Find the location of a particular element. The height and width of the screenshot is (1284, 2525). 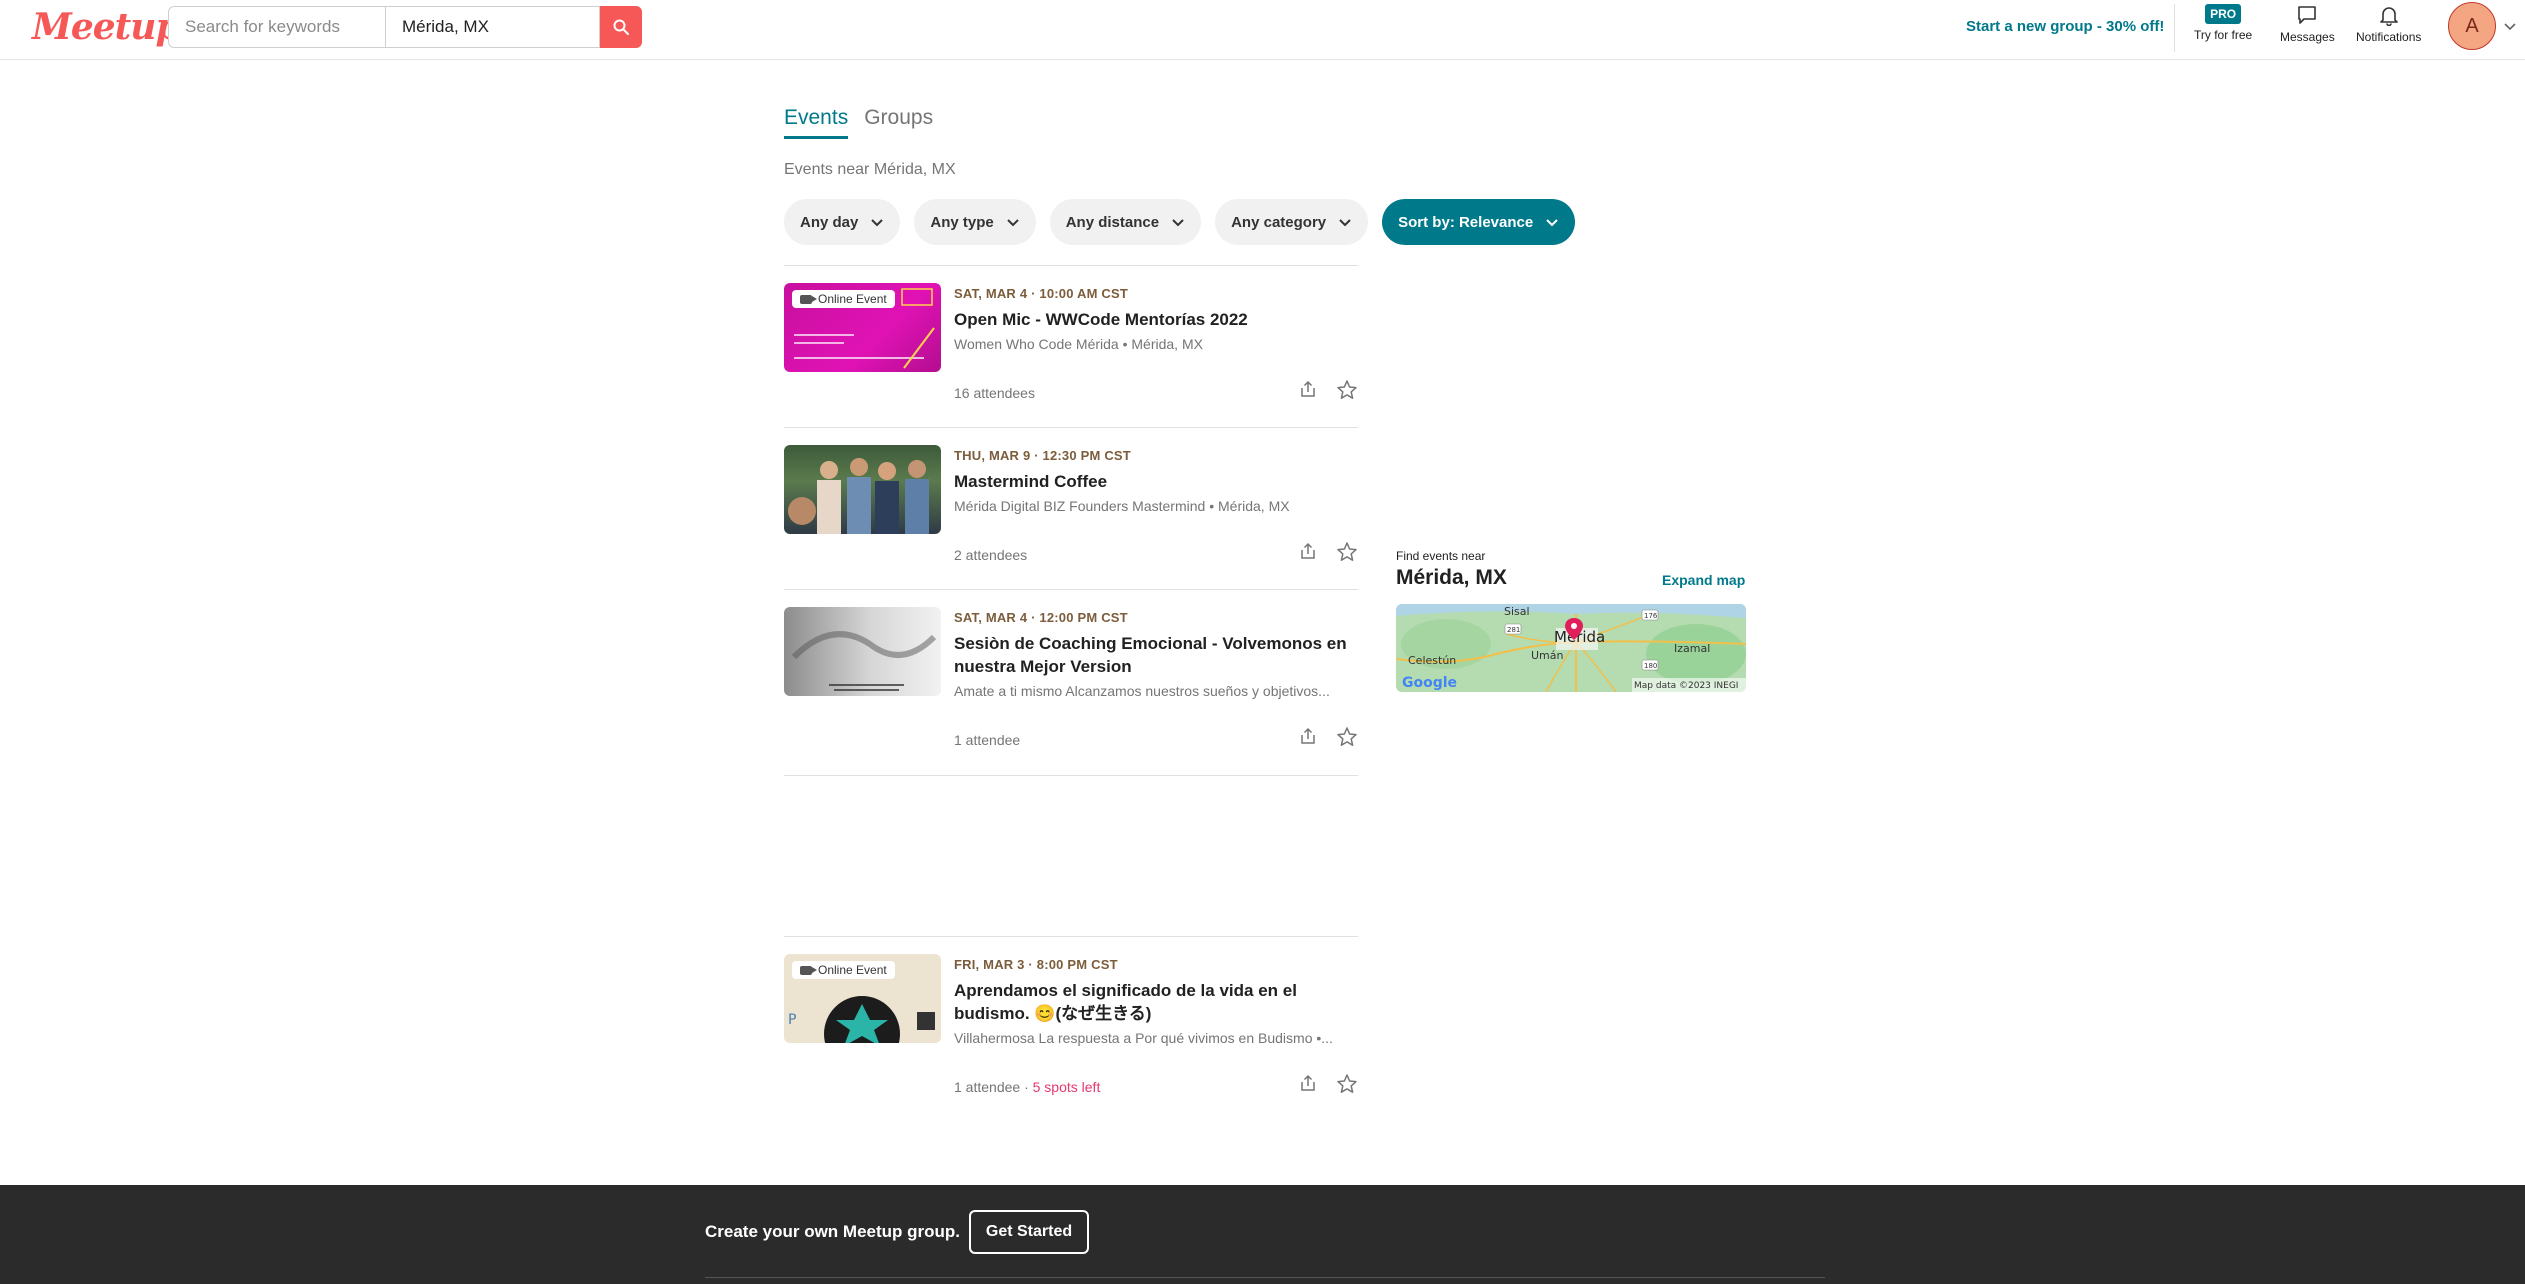

event-title: Open Mic - WWCode Mentorías 2022 is located at coordinates (1156, 319).